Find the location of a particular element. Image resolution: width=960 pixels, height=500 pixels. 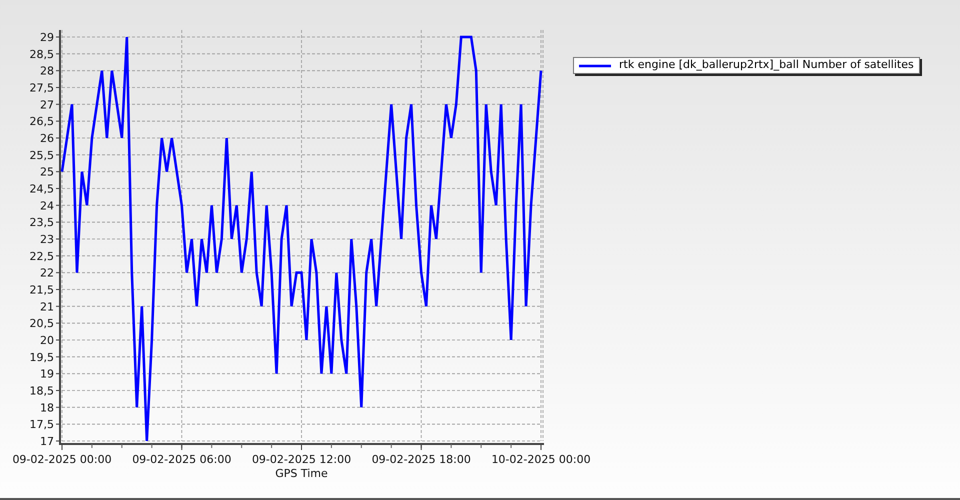

x-tick-label: 10-02-2025 00:00 is located at coordinates (541, 459).